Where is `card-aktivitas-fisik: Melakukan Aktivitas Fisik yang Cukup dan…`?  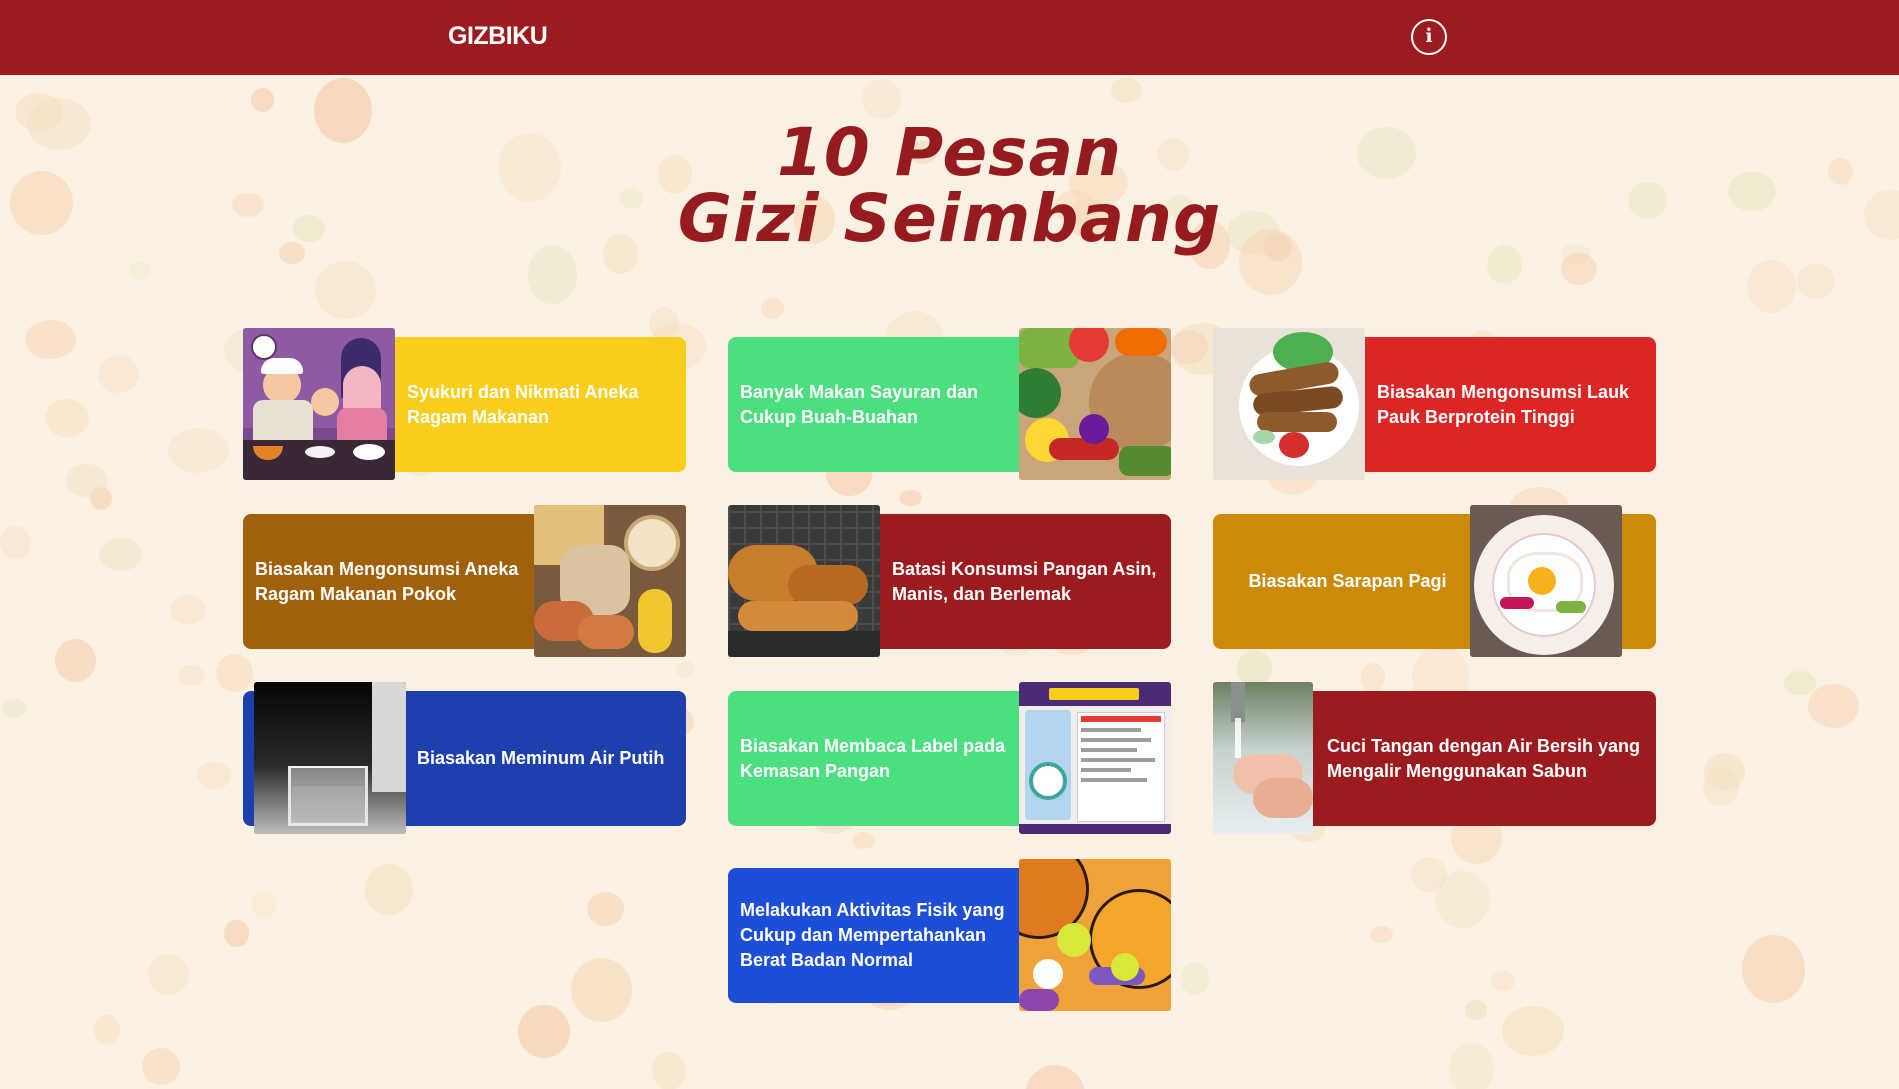
card-aktivitas-fisik: Melakukan Aktivitas Fisik yang Cukup dan… is located at coordinates (949, 935).